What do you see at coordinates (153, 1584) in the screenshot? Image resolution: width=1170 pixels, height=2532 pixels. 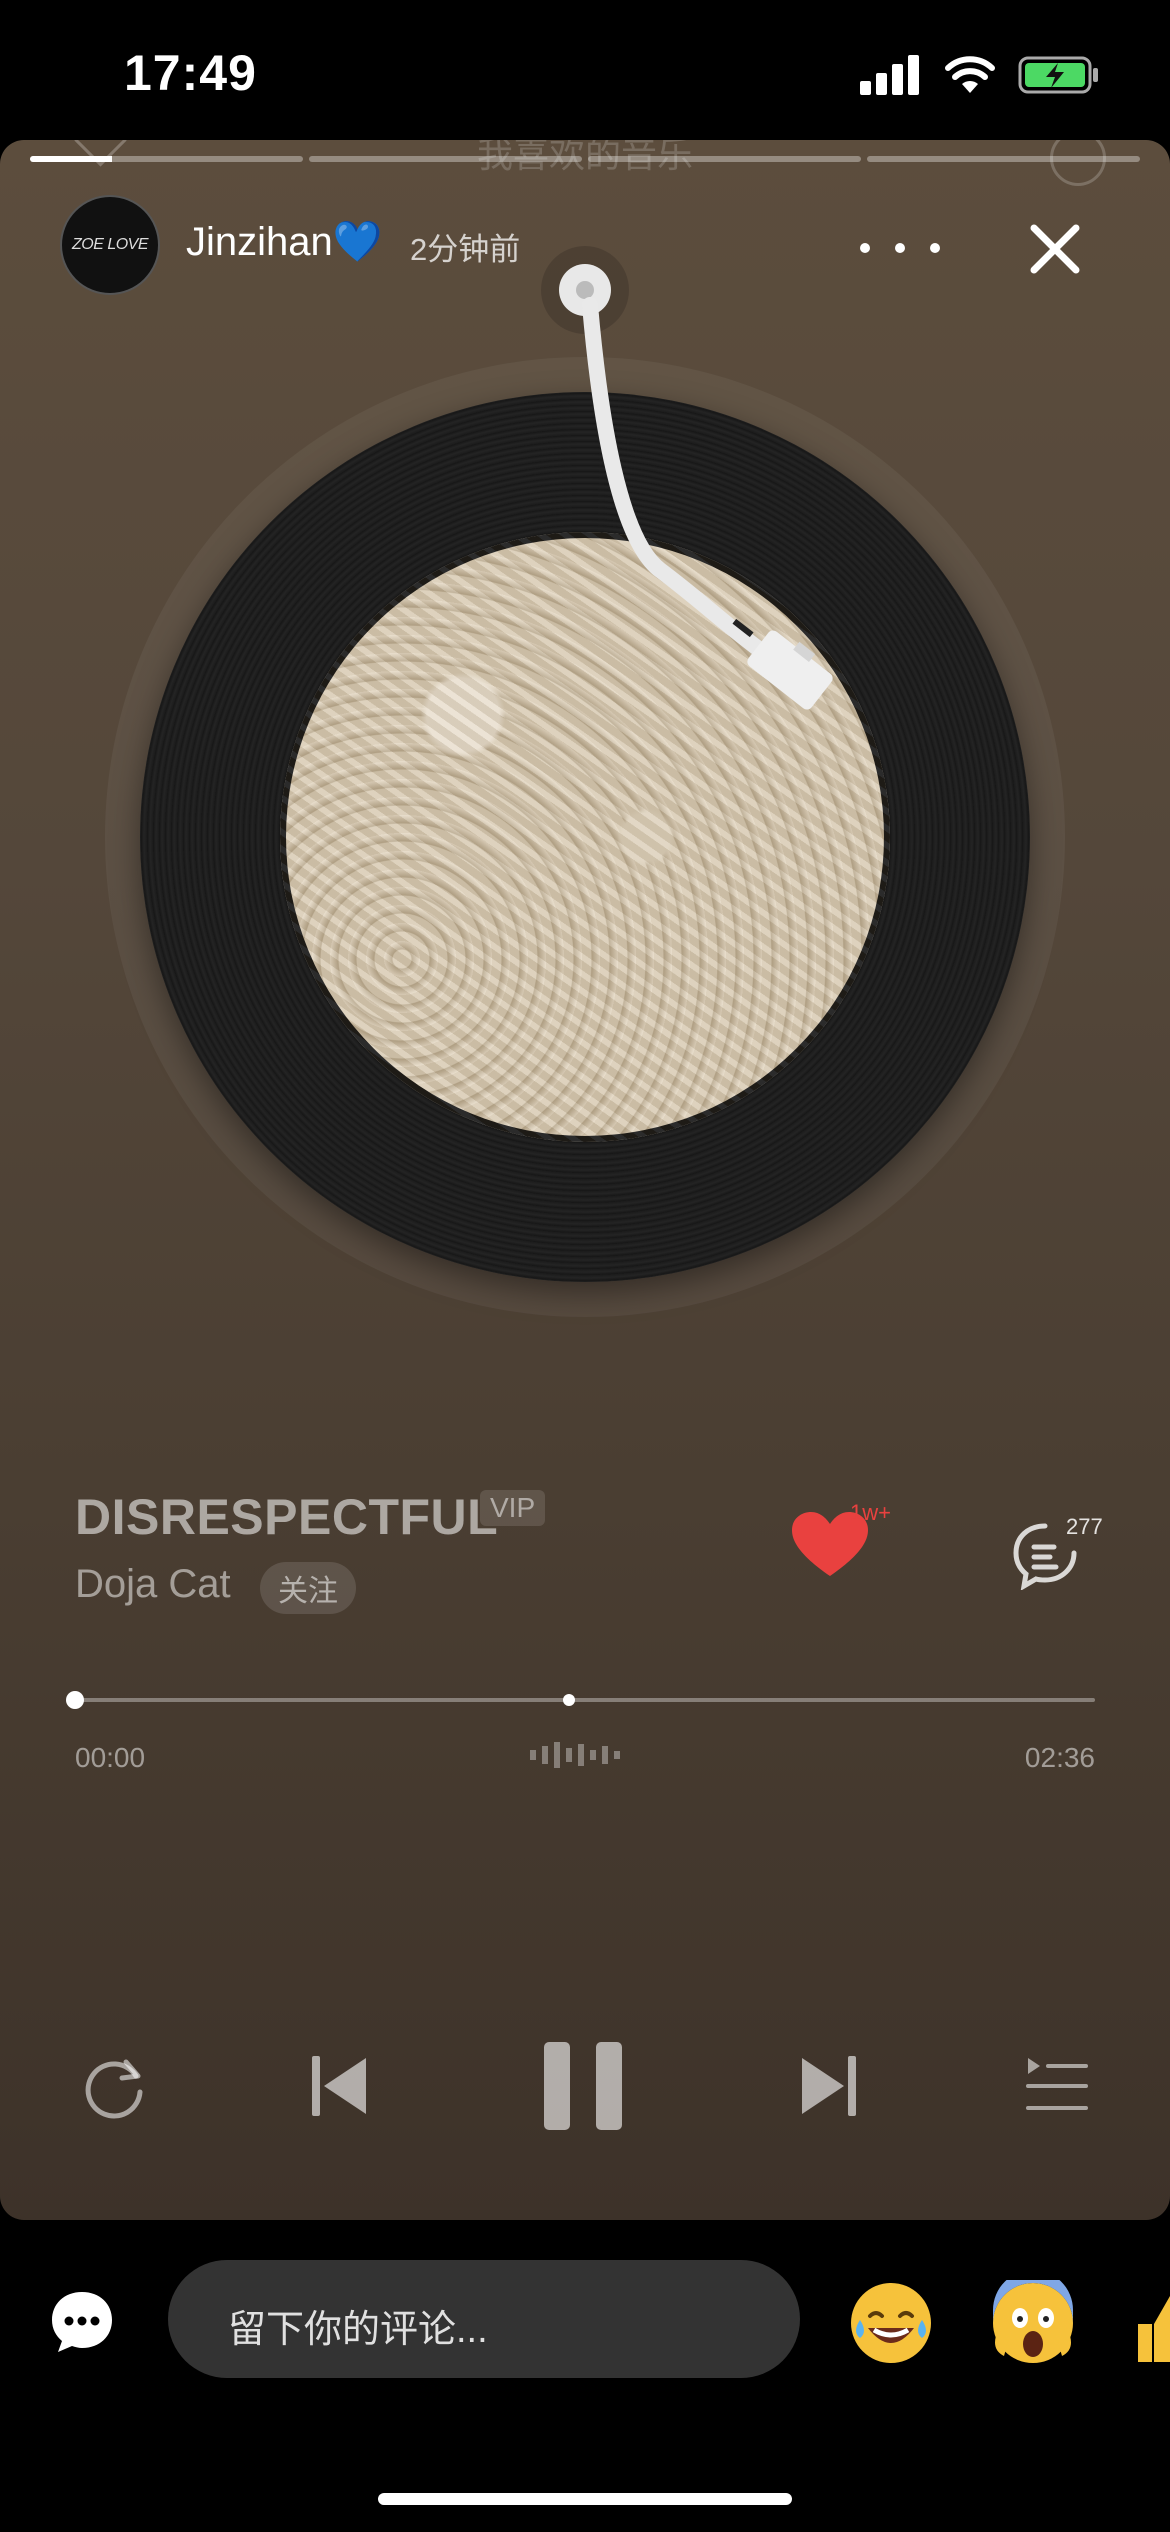 I see `artist-name: Doja Cat` at bounding box center [153, 1584].